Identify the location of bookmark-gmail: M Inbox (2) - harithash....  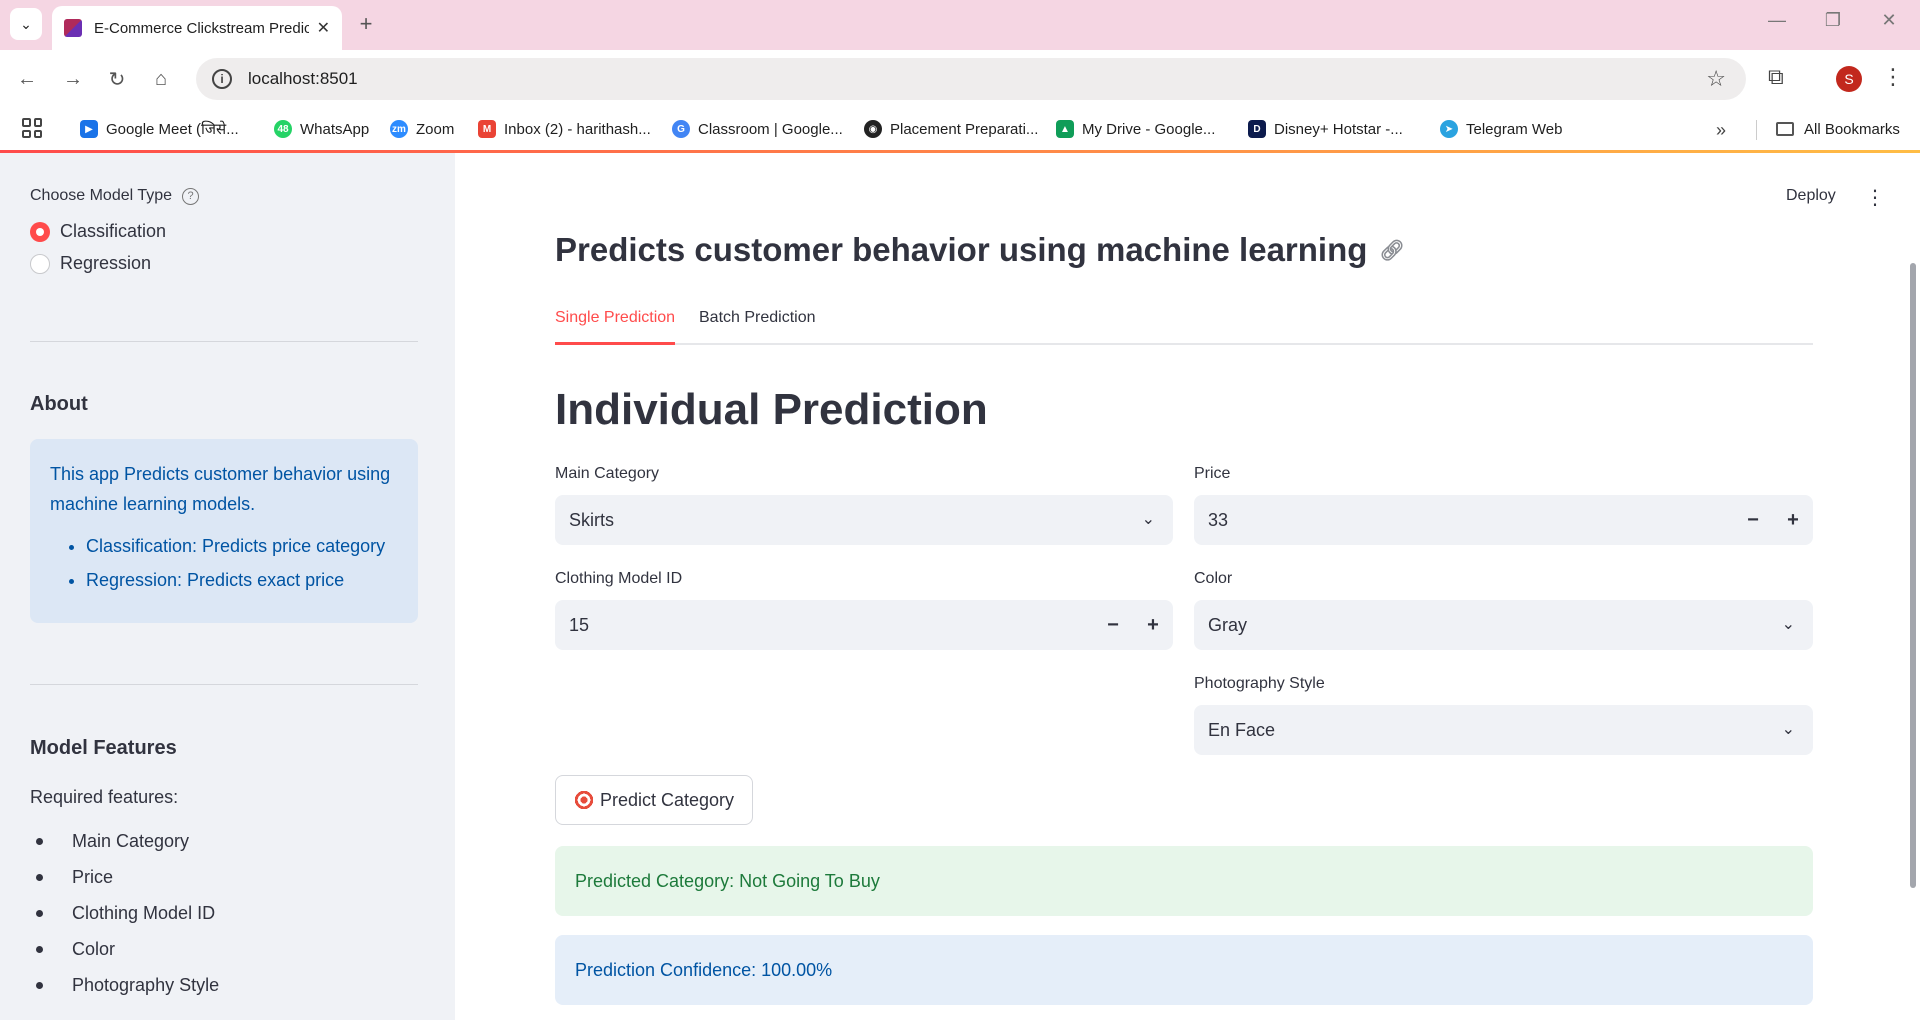
(564, 129).